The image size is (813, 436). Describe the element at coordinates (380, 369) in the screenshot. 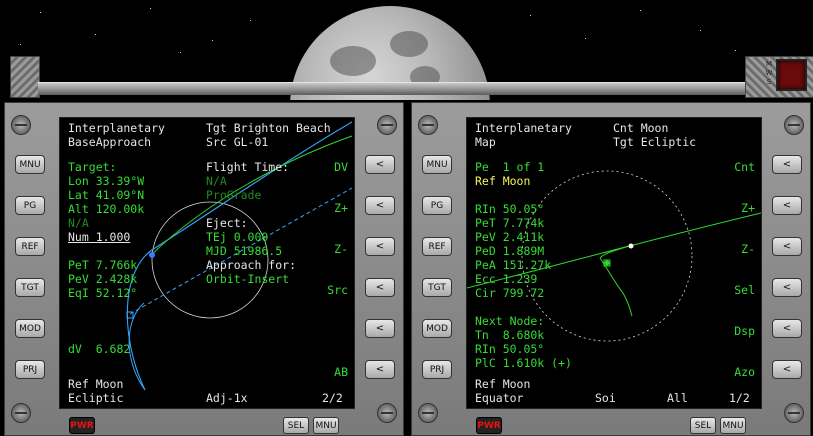

I see `ab-button: <` at that location.